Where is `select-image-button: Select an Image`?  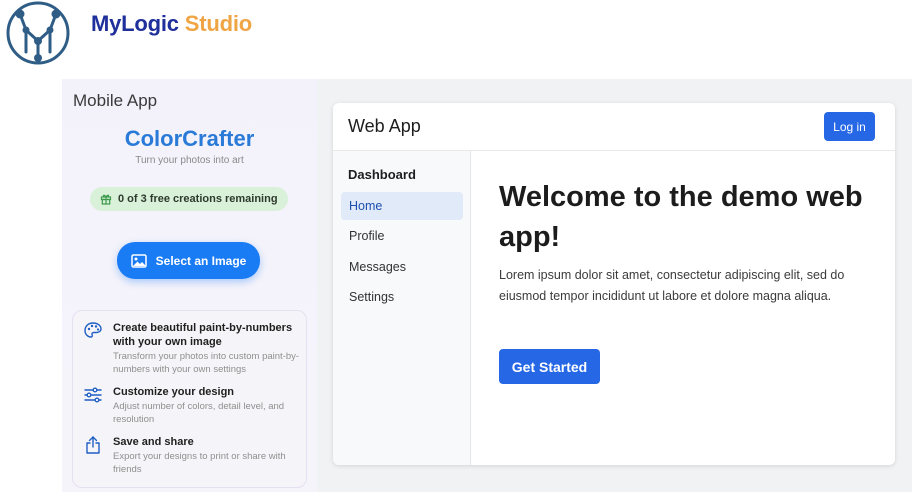
select-image-button: Select an Image is located at coordinates (188, 260).